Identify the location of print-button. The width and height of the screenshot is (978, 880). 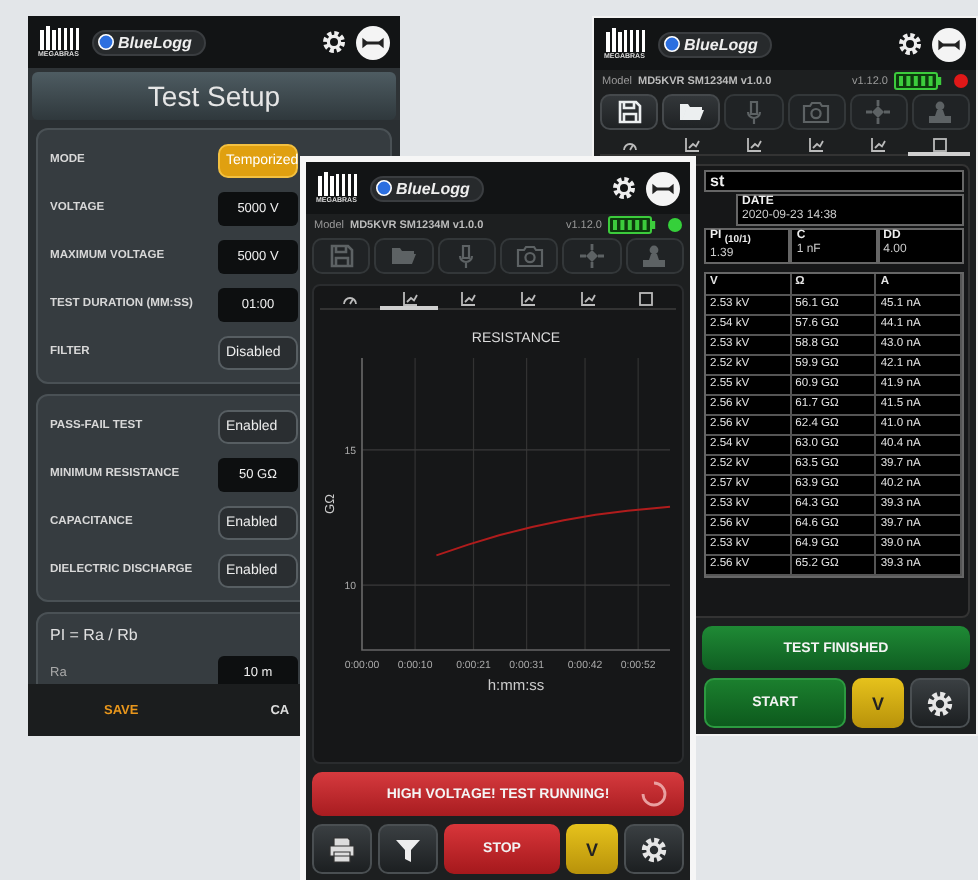
(342, 849).